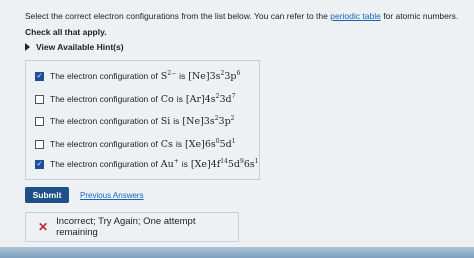  What do you see at coordinates (224, 164) in the screenshot?
I see `option-config: [Xe]4f145d96s1` at bounding box center [224, 164].